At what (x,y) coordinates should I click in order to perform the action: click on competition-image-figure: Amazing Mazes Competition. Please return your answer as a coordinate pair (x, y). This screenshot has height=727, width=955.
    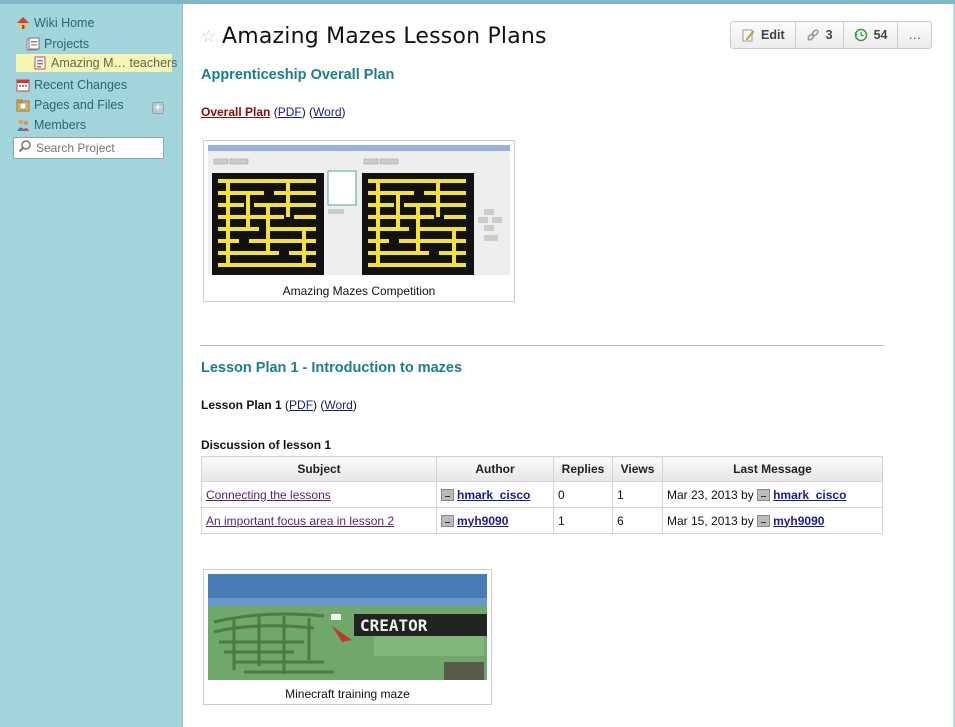
    Looking at the image, I should click on (359, 221).